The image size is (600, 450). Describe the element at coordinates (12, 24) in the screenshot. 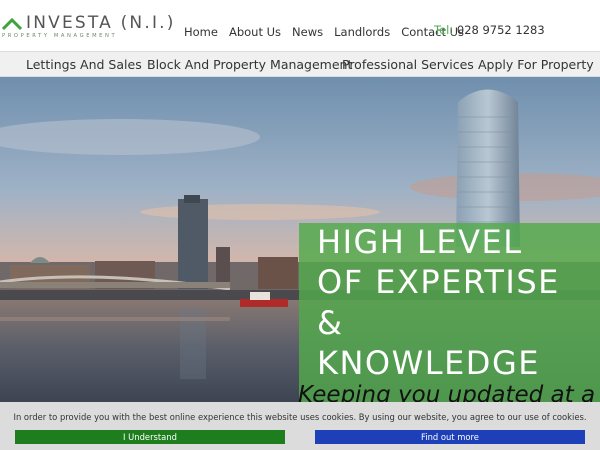

I see `roof-logo-icon` at that location.